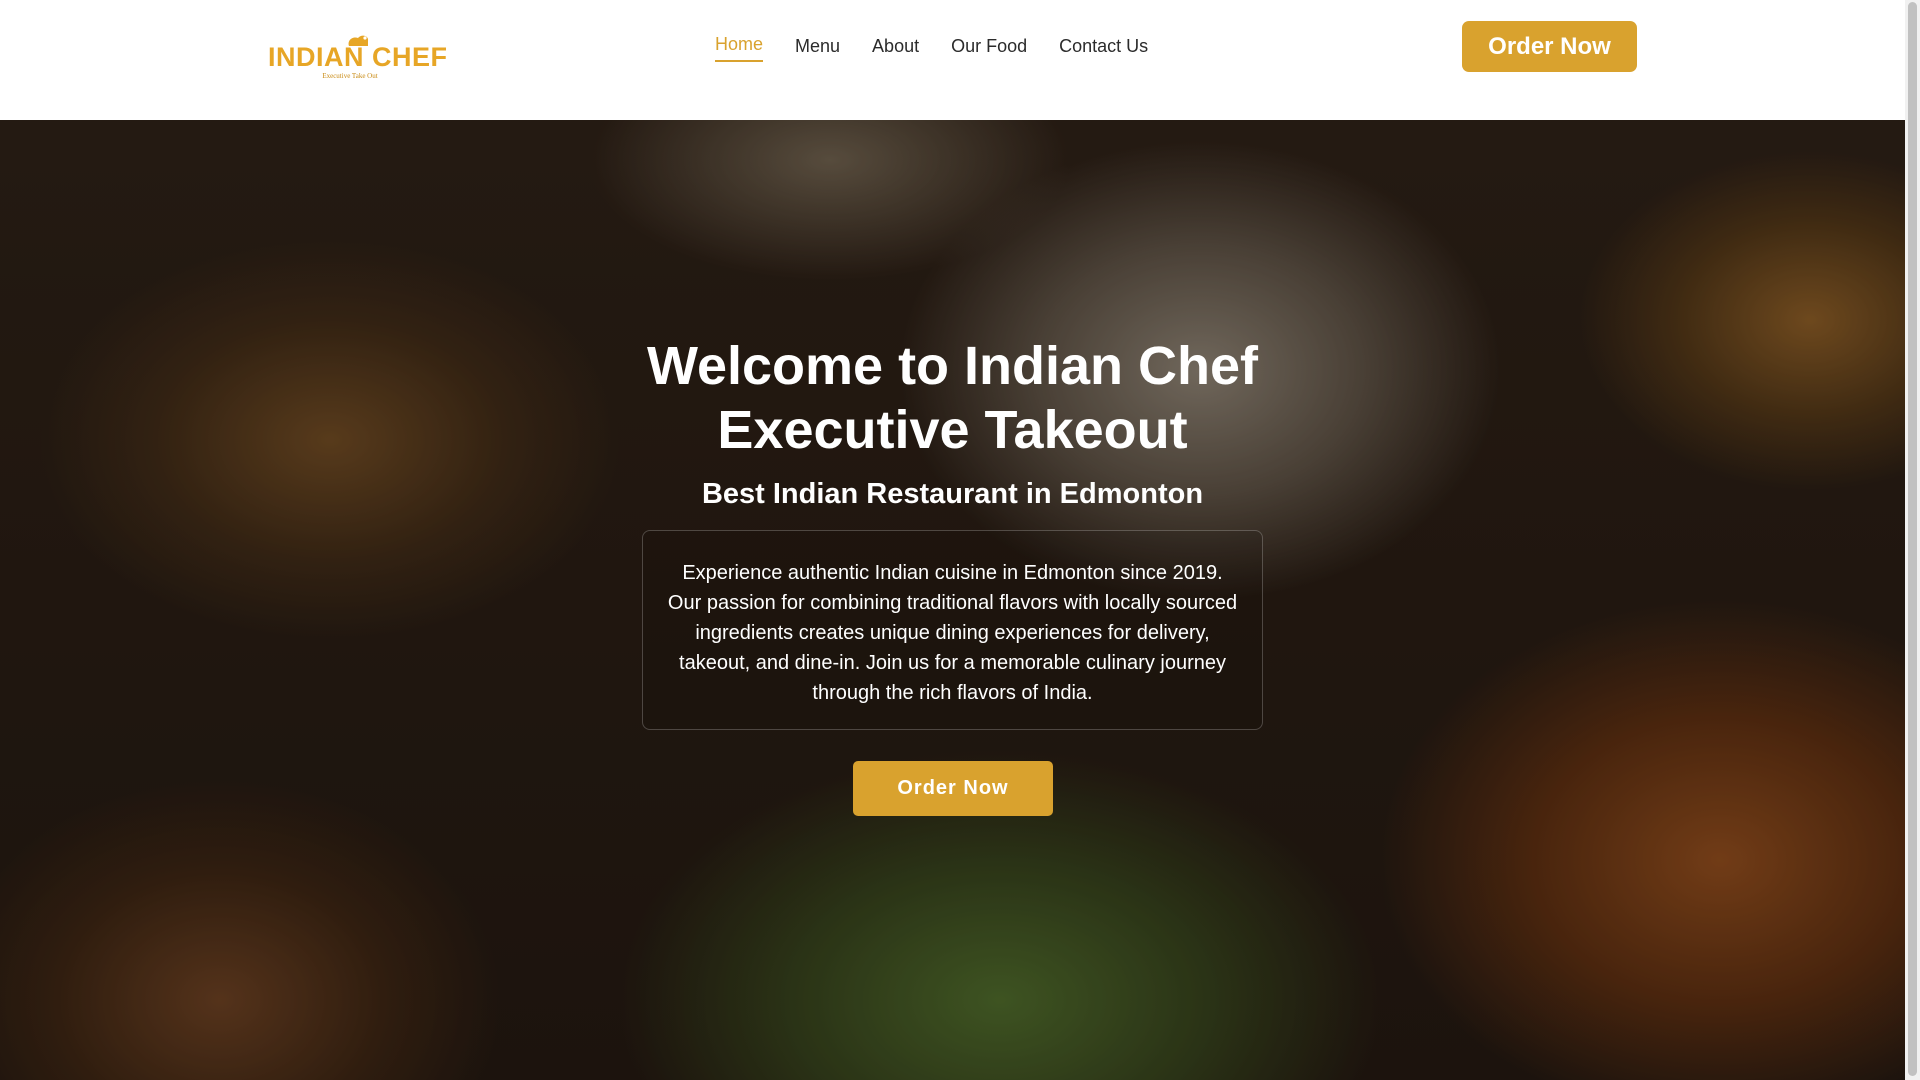 The image size is (1920, 1080). I want to click on page-scrollbar, so click(1912, 540).